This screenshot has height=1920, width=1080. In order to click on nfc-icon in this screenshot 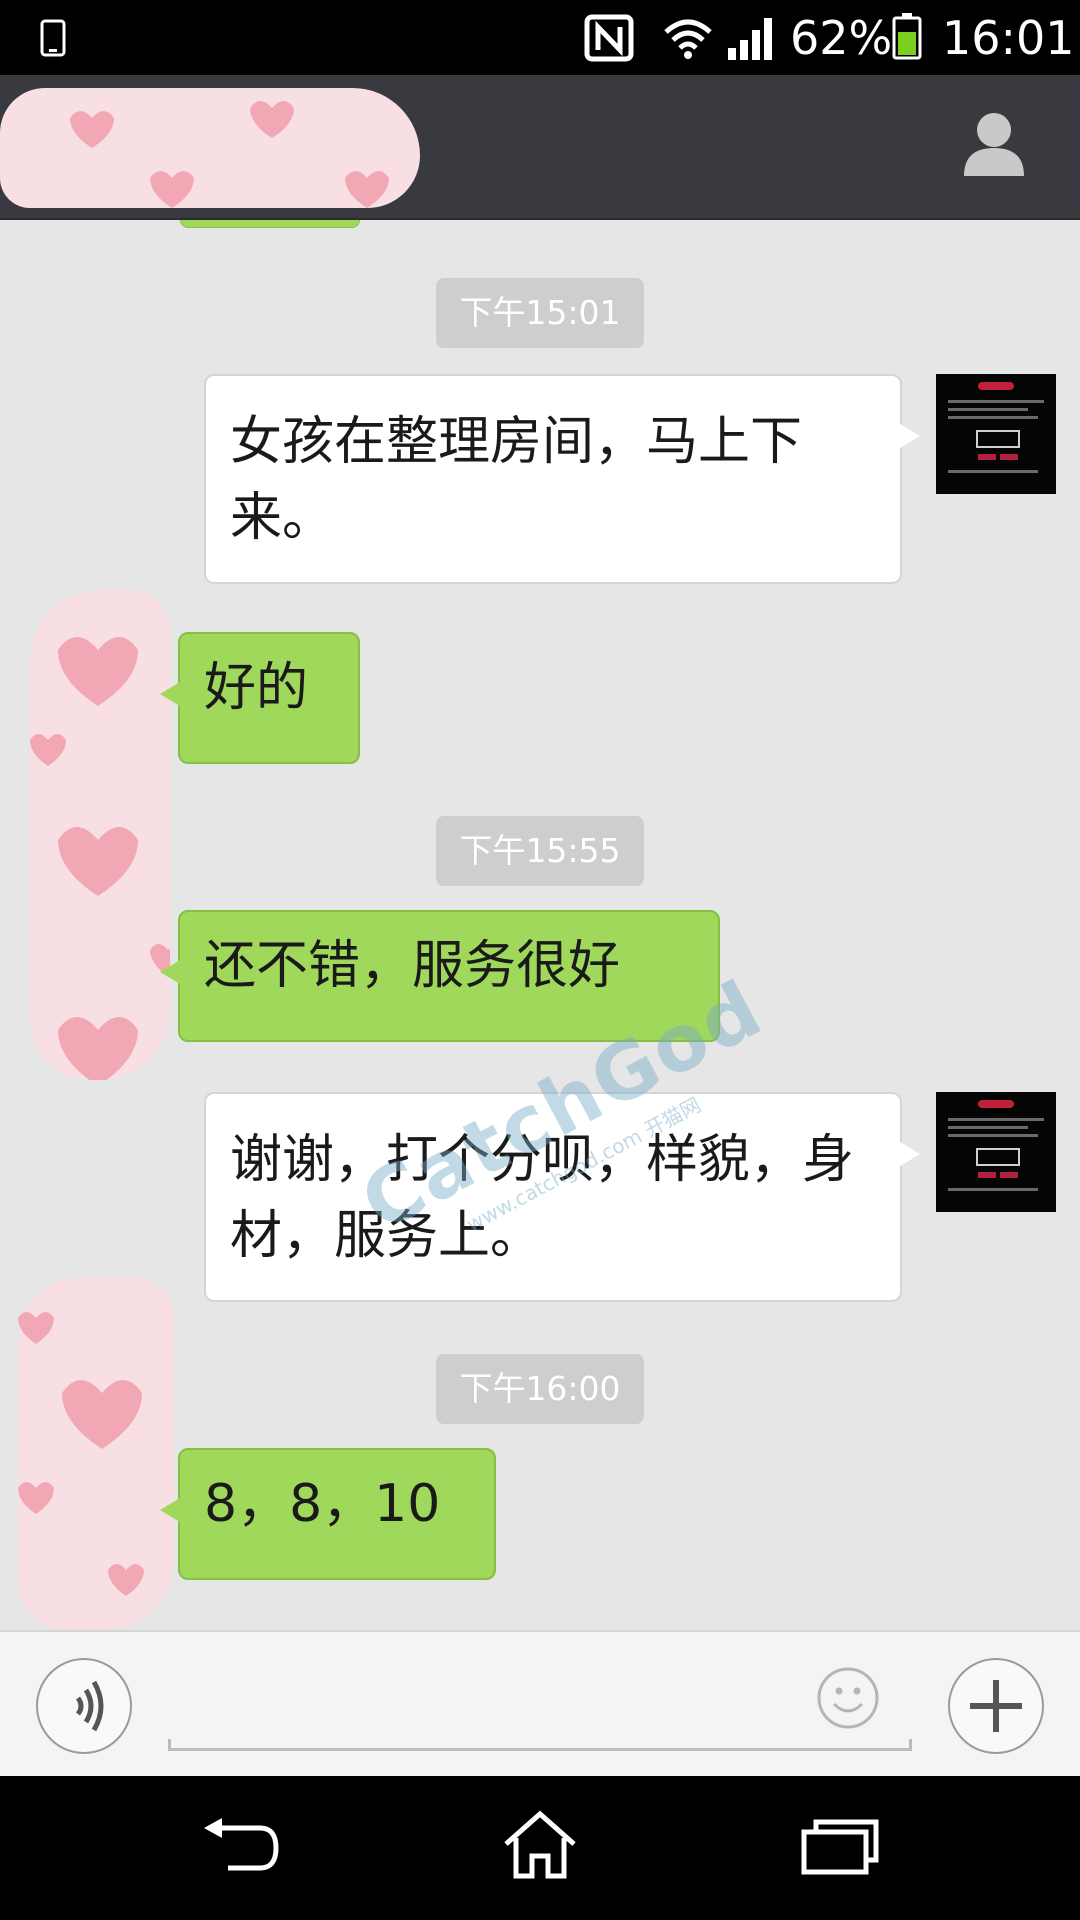, I will do `click(609, 38)`.